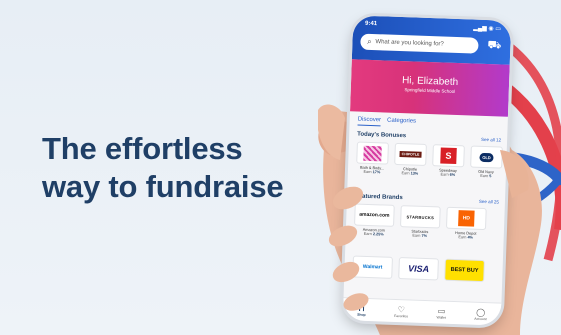 This screenshot has height=335, width=561. I want to click on nav-shop: ⊓ Shop, so click(361, 309).